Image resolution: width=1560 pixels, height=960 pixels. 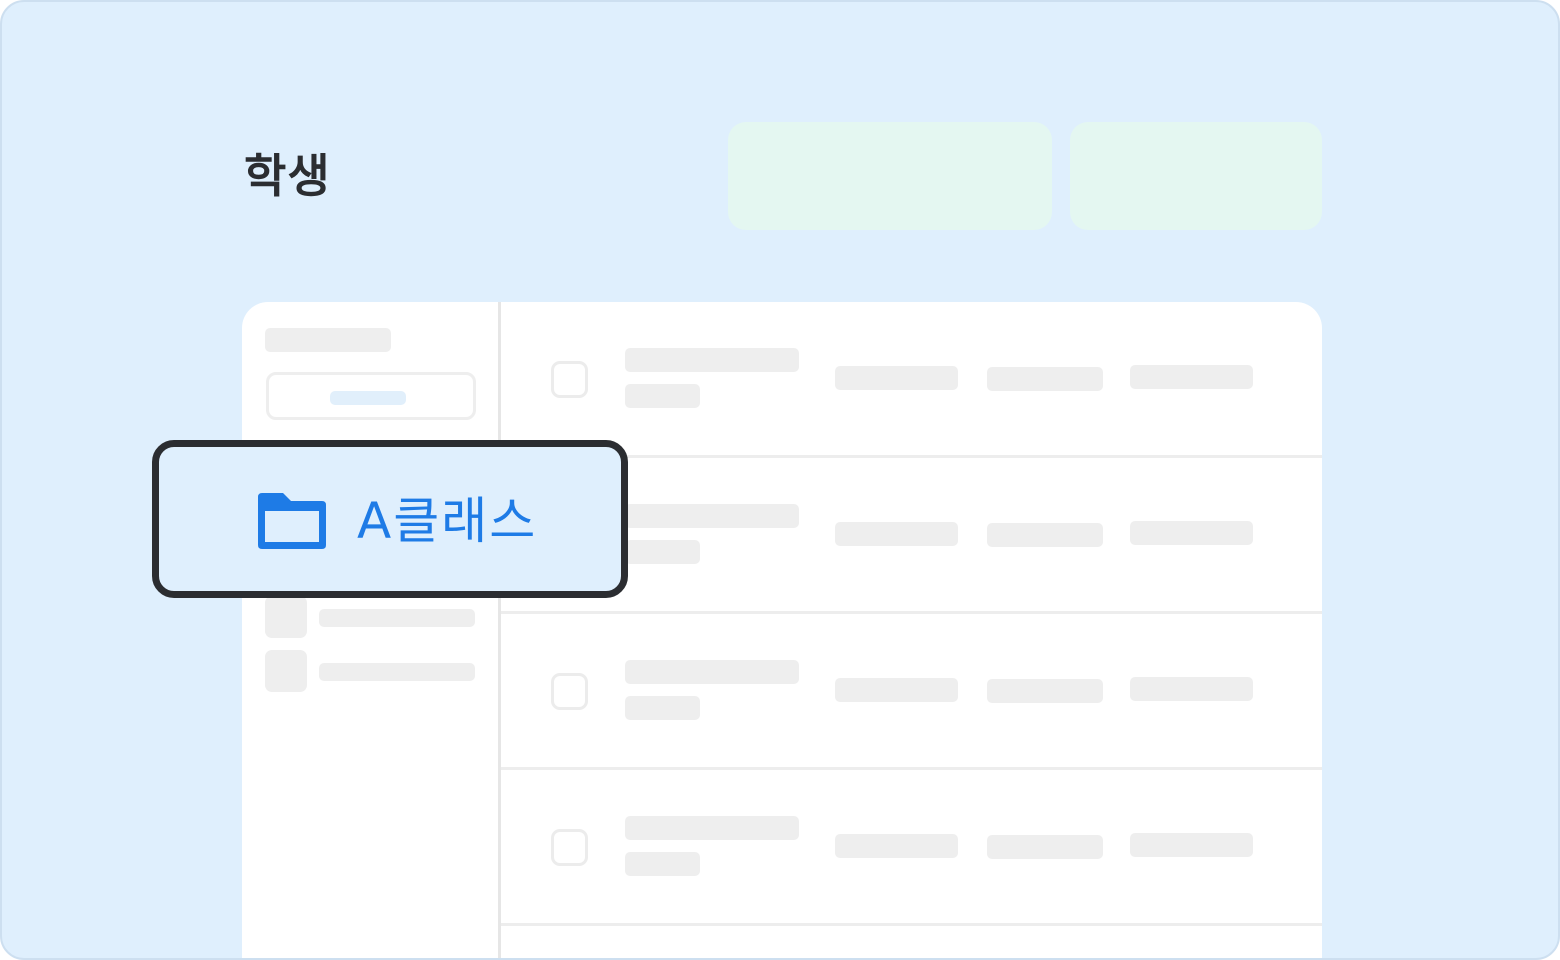 I want to click on page-title: 학생, so click(x=287, y=176).